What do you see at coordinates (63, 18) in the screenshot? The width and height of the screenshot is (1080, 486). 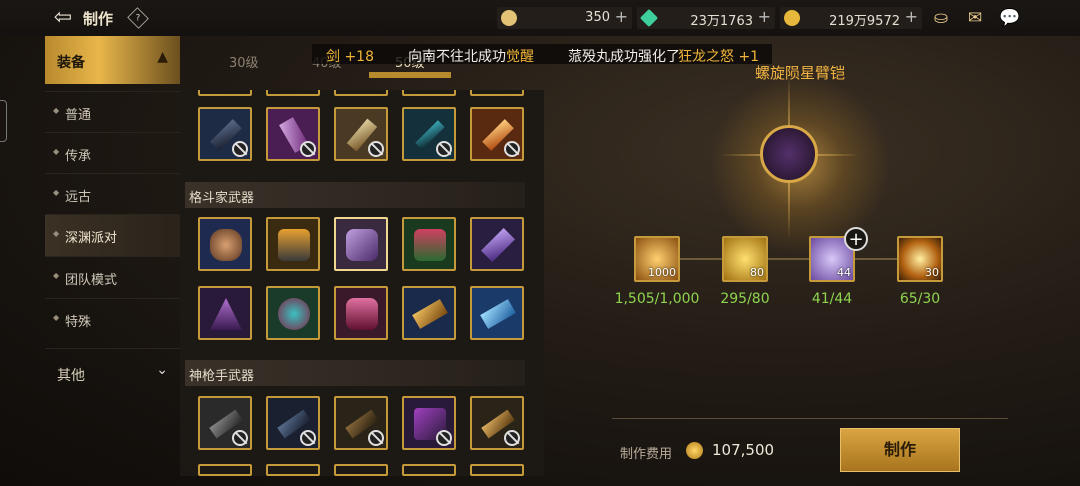 I see `back-arrow-icon: ⇦` at bounding box center [63, 18].